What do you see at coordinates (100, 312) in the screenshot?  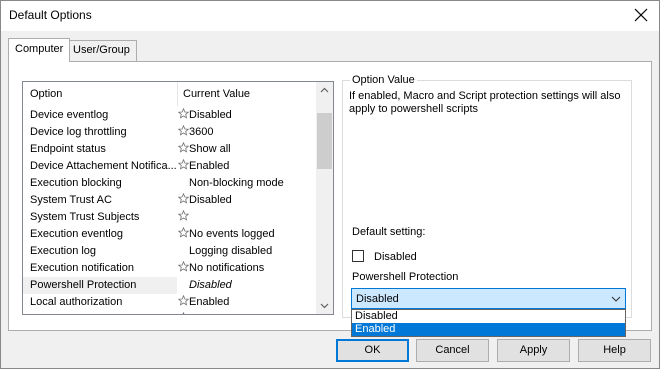 I see `list-item-option` at bounding box center [100, 312].